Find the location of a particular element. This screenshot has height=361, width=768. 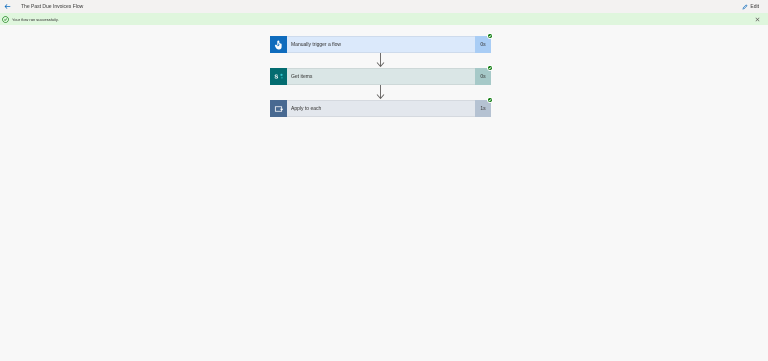

success-check-icon is located at coordinates (5, 19).